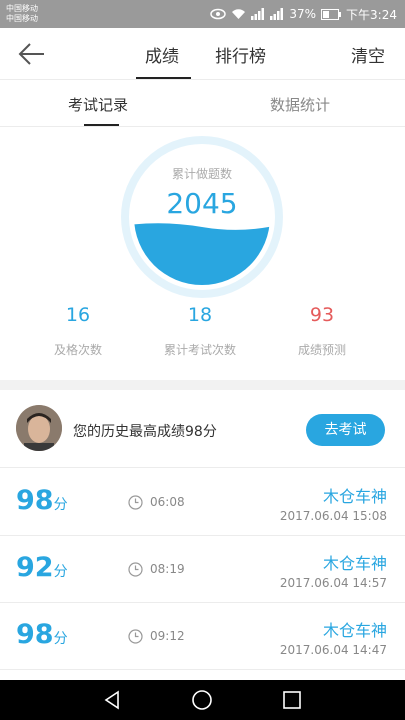  I want to click on eye-icon, so click(218, 14).